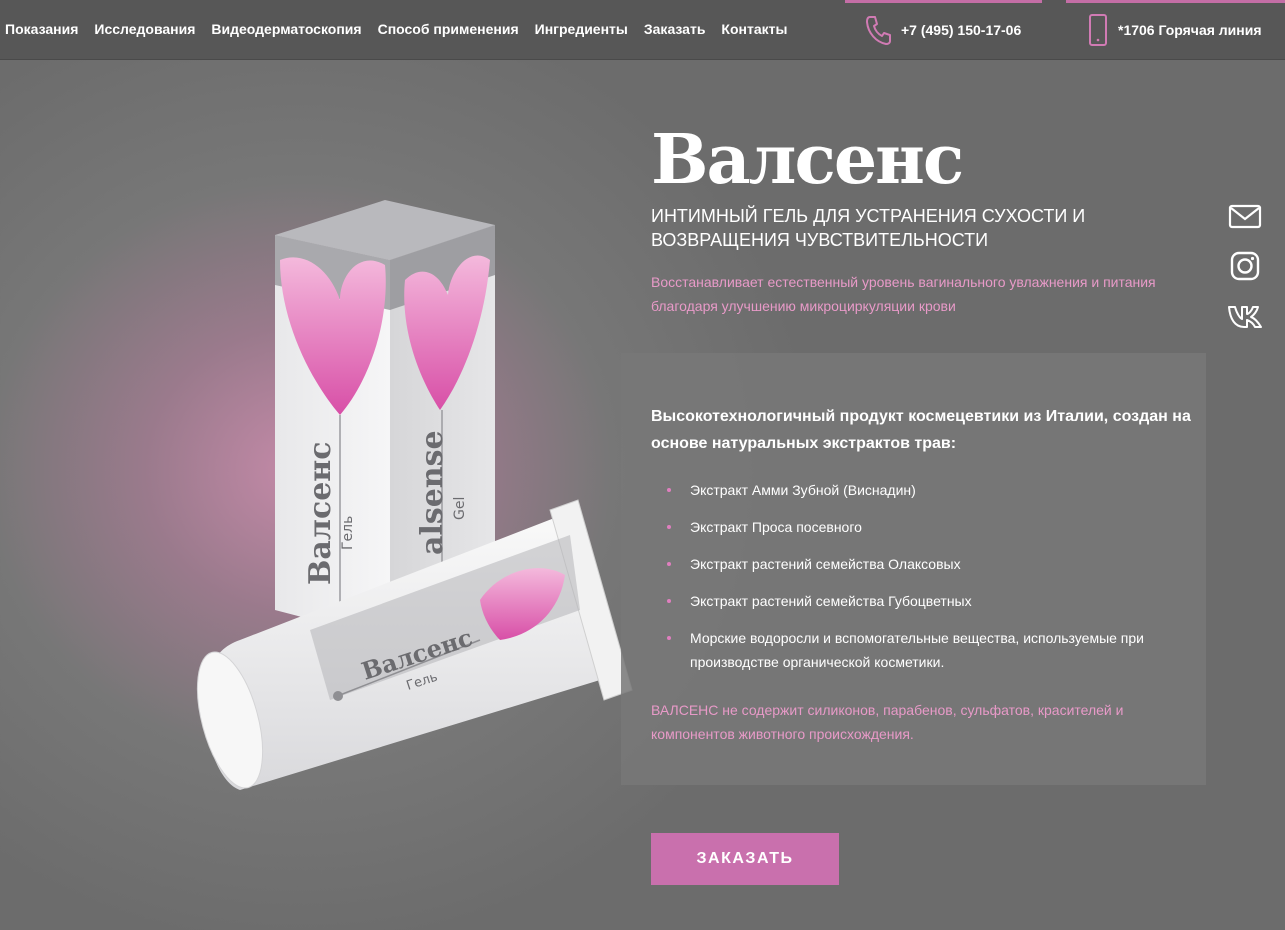 The width and height of the screenshot is (1285, 930). What do you see at coordinates (1098, 29) in the screenshot?
I see `mobile-phone-icon` at bounding box center [1098, 29].